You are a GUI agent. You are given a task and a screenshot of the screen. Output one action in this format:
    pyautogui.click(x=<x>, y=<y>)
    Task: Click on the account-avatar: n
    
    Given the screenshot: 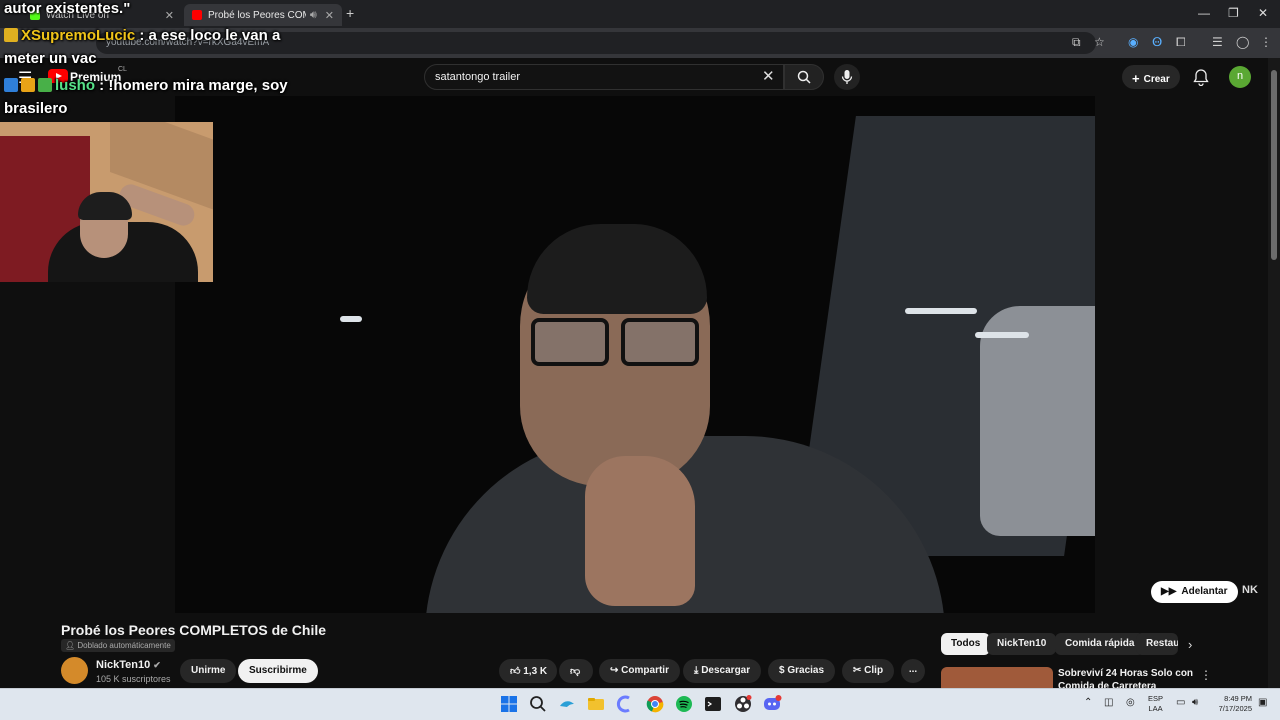 What is the action you would take?
    pyautogui.click(x=1240, y=77)
    